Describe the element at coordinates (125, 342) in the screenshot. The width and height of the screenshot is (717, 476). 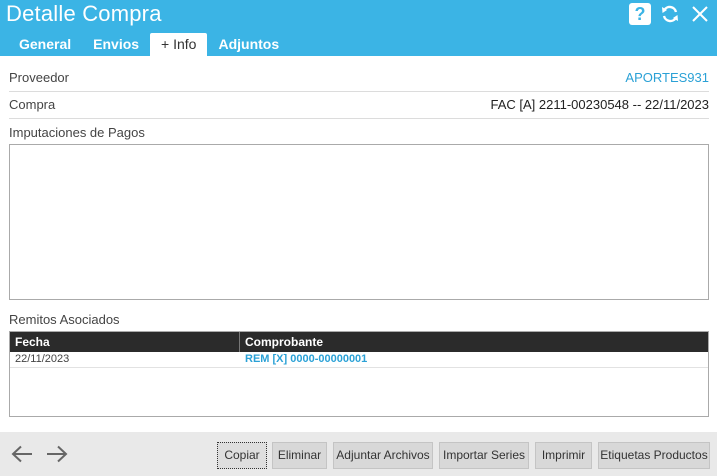
I see `column-header-fecha: Fecha` at that location.